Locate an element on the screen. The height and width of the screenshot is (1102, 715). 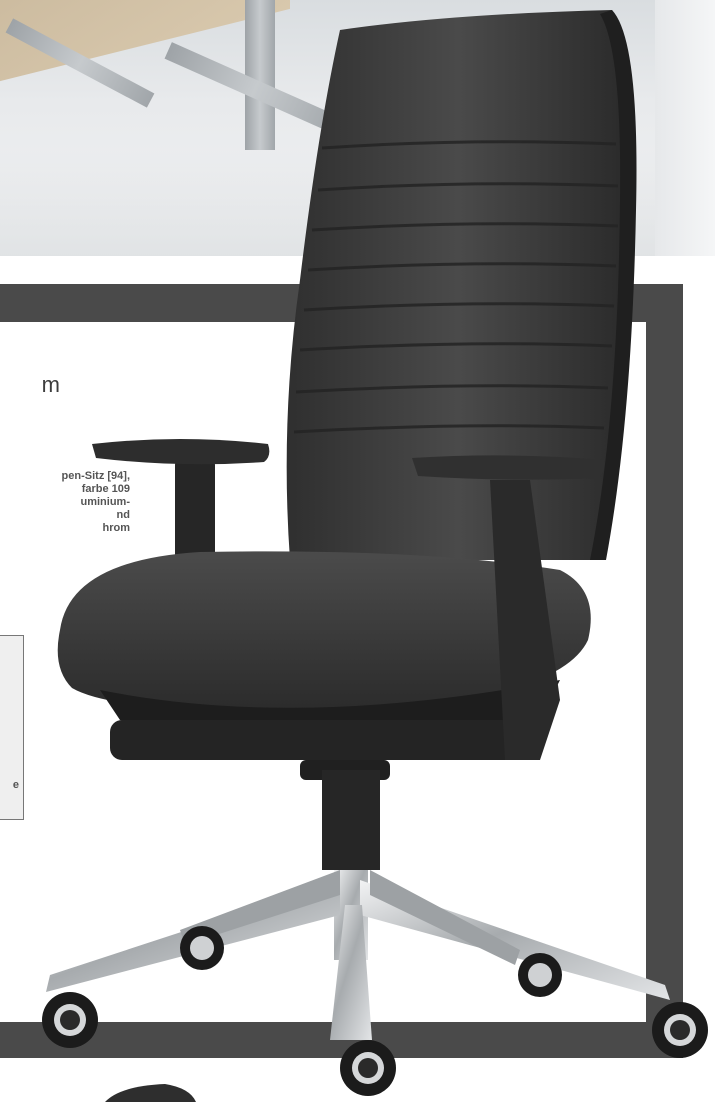
second-chair-top is located at coordinates (150, 1093).